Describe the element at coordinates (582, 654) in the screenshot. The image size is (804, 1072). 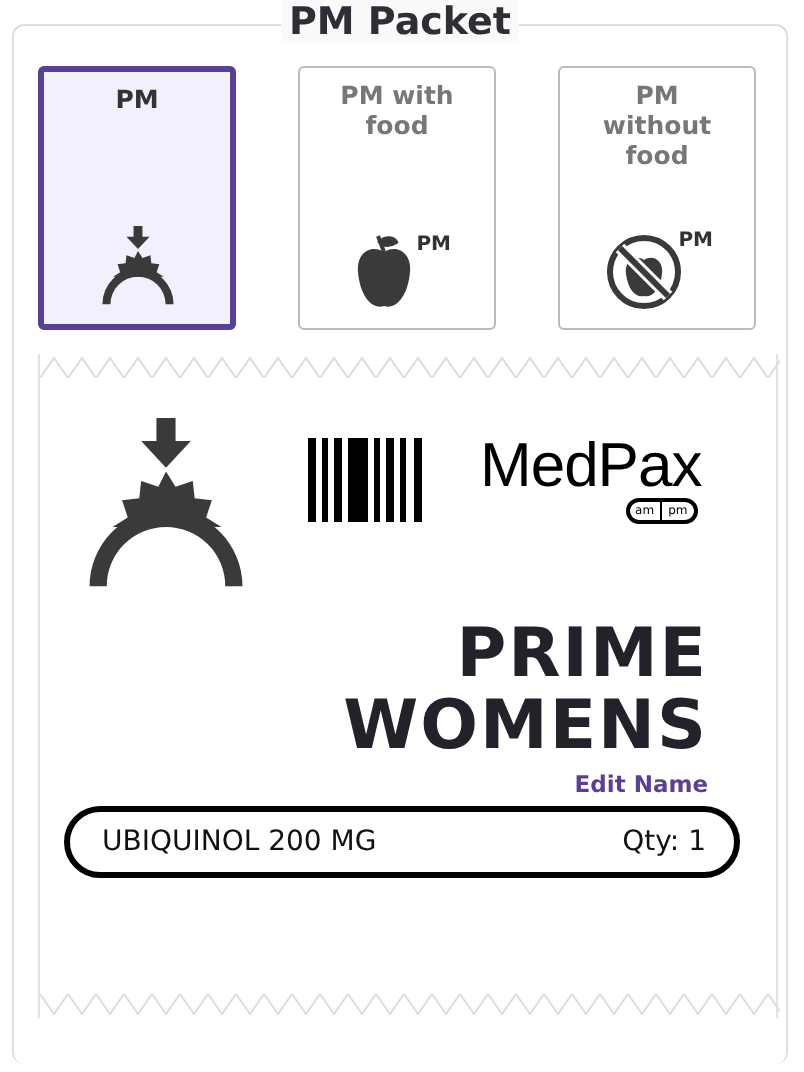
I see `packet-name: PRIME` at that location.